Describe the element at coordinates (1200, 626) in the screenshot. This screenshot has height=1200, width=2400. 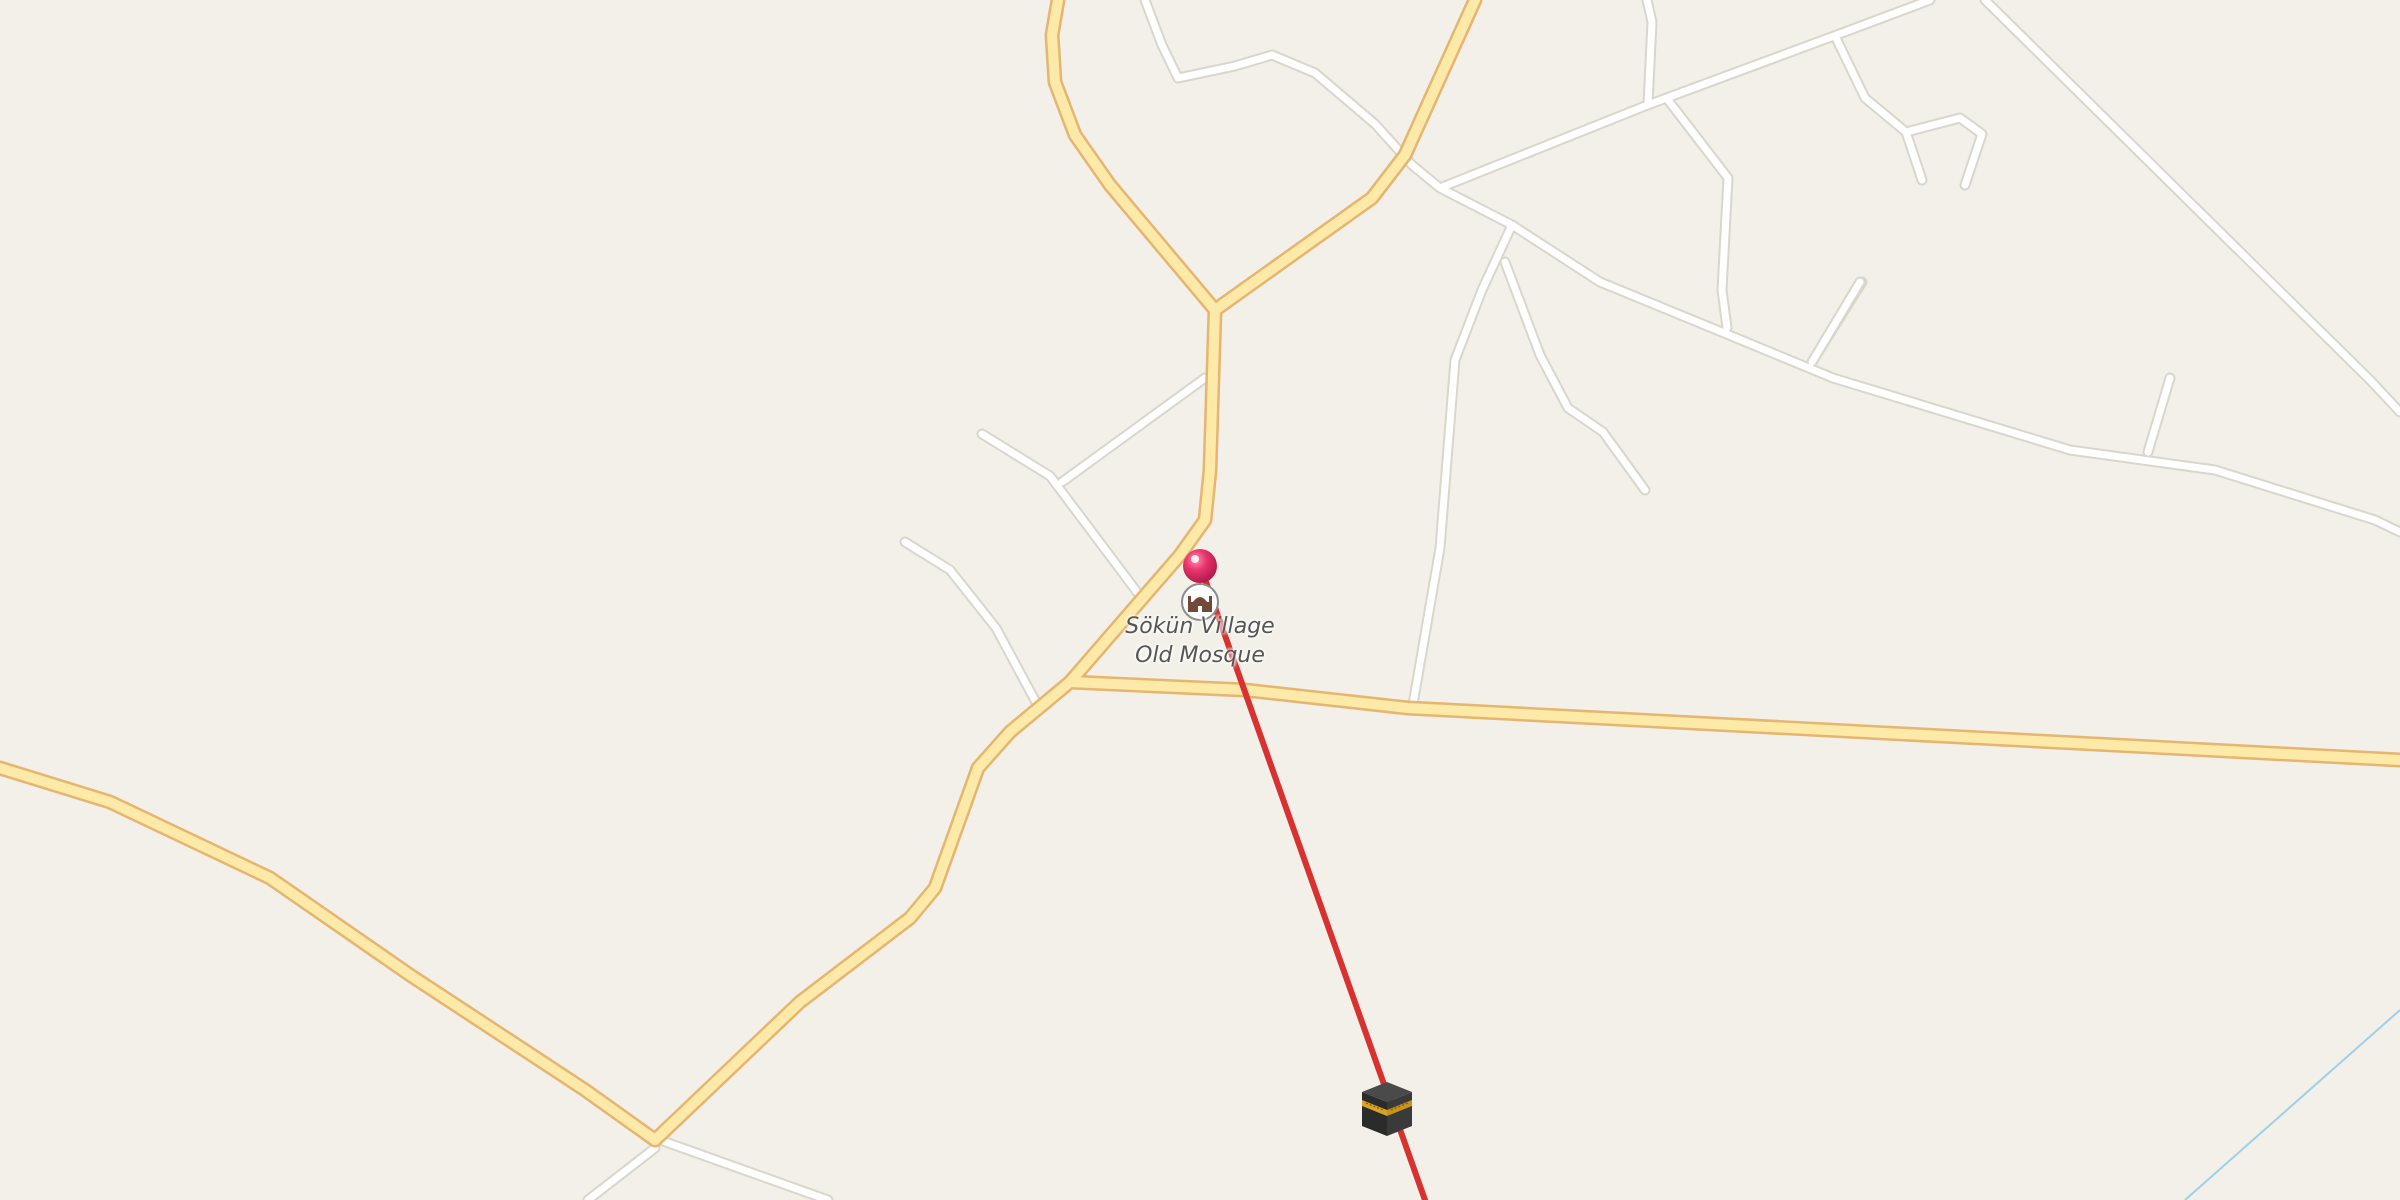
I see `poi-label-line1: Sökün Village` at that location.